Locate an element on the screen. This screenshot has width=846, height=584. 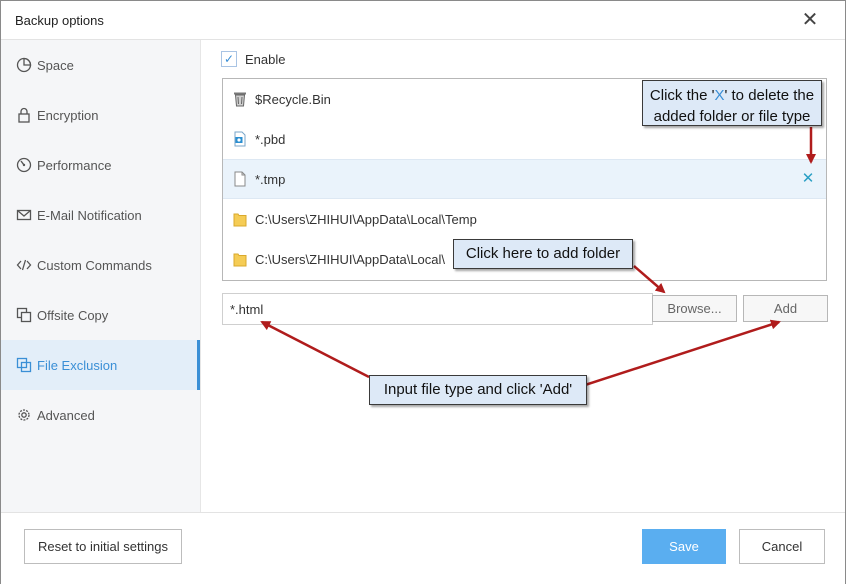
active-indicator is located at coordinates (198, 365).